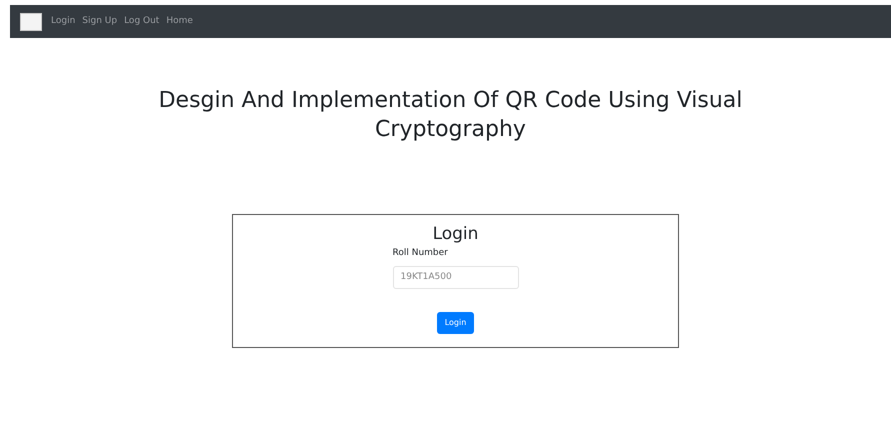  Describe the element at coordinates (455, 234) in the screenshot. I see `form-title: Login` at that location.